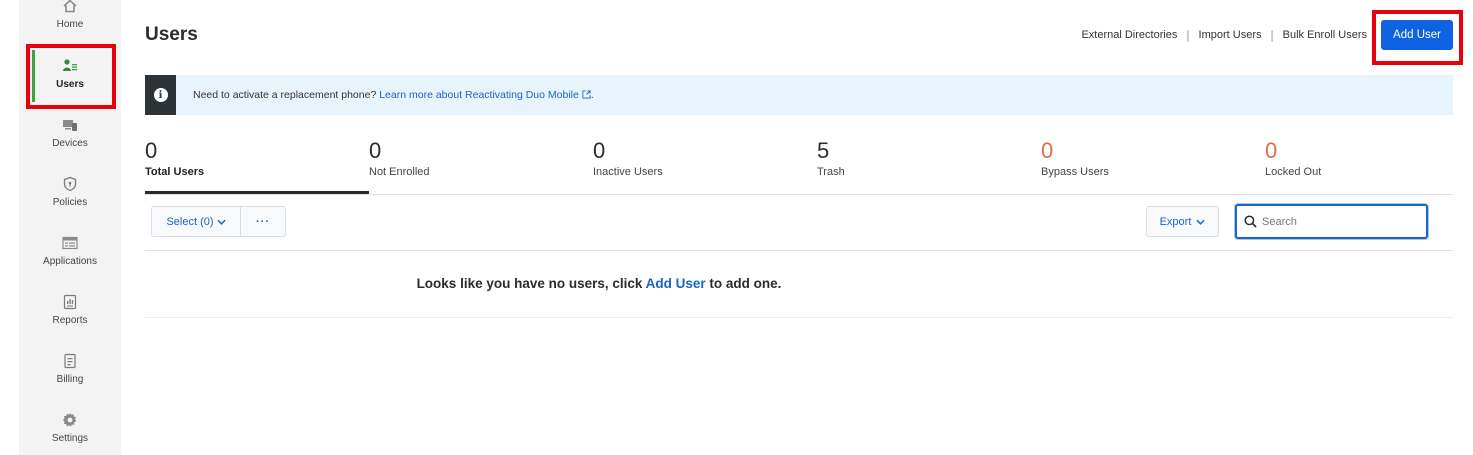 This screenshot has width=1473, height=455. Describe the element at coordinates (70, 361) in the screenshot. I see `billing-icon` at that location.